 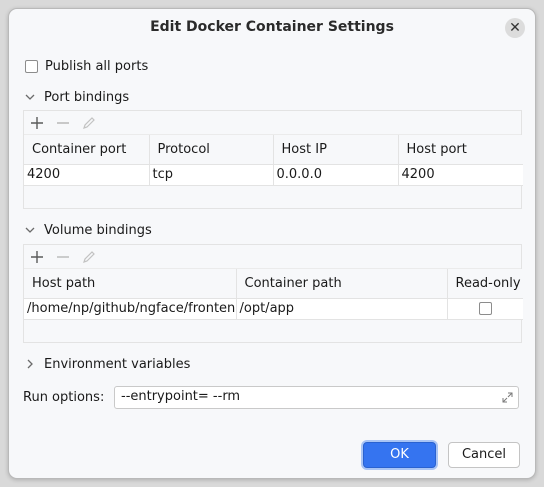 What do you see at coordinates (211, 150) in the screenshot?
I see `column-header-protocol: Protocol` at bounding box center [211, 150].